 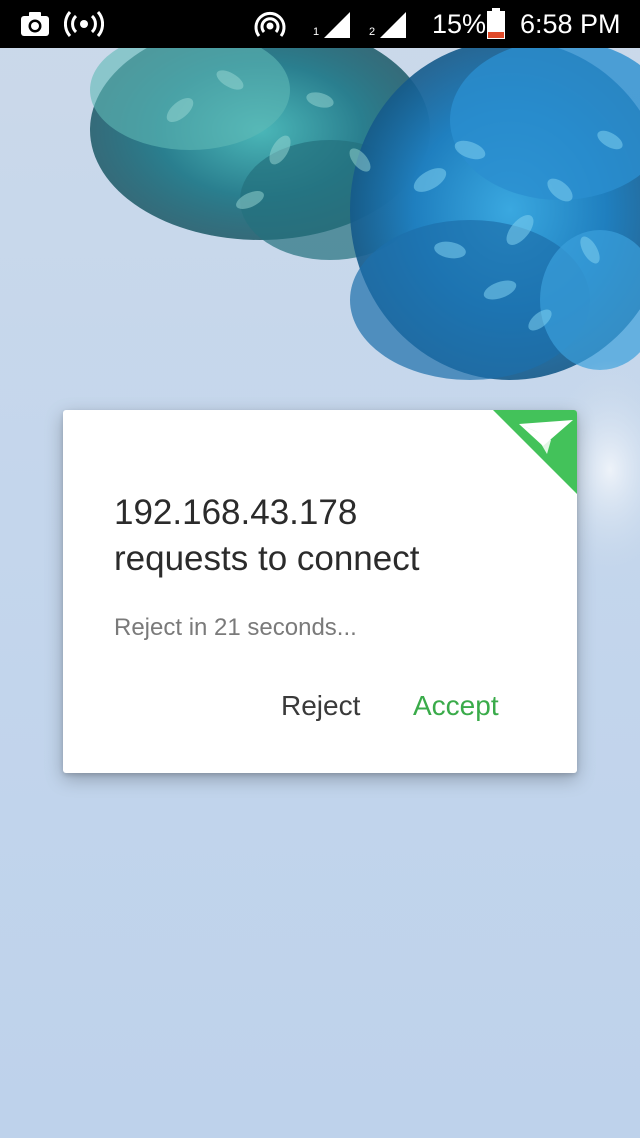 What do you see at coordinates (459, 24) in the screenshot?
I see `battery-percent: 15%` at bounding box center [459, 24].